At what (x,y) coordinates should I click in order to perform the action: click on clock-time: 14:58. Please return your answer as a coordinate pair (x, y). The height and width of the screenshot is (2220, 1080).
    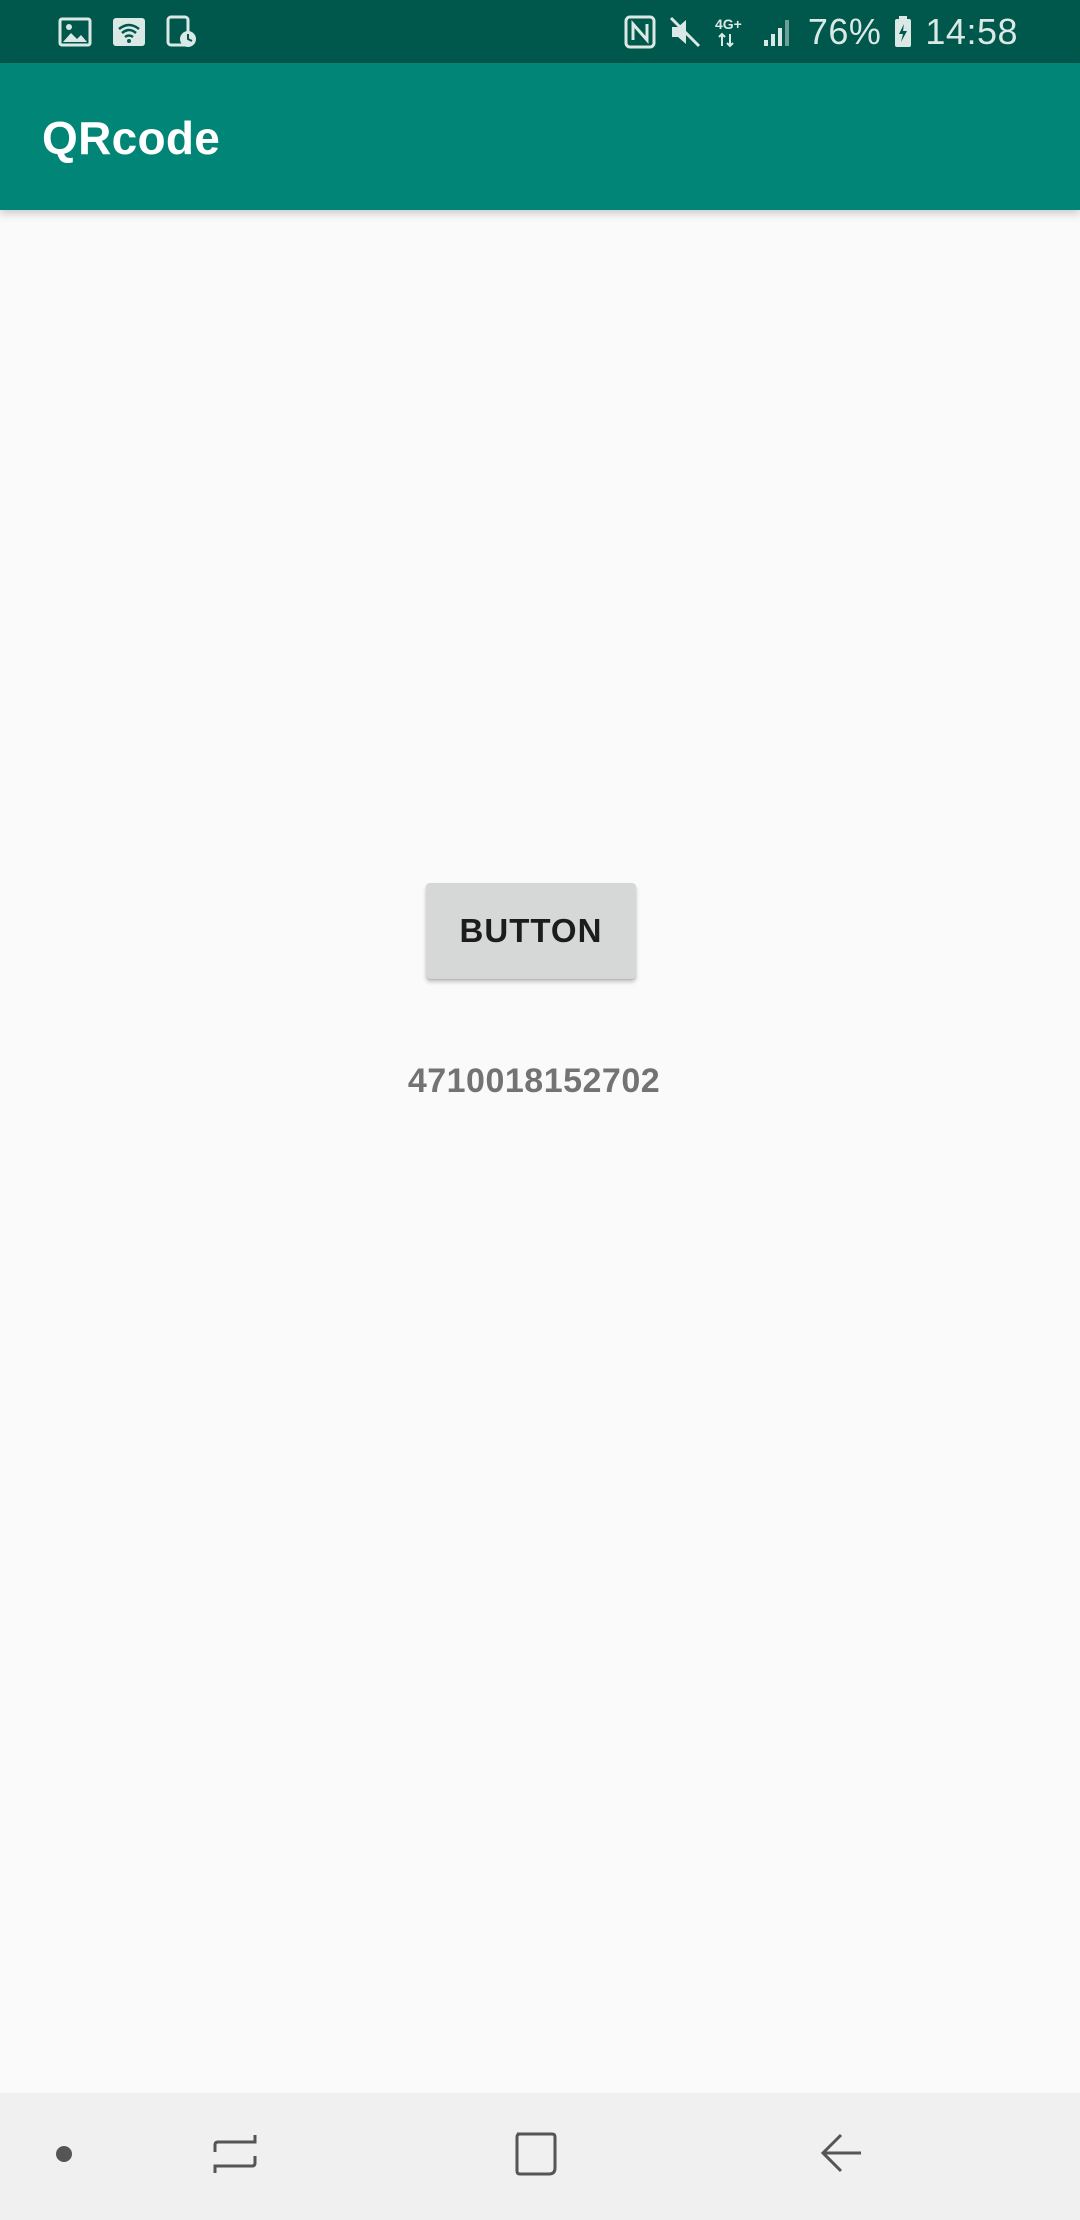
    Looking at the image, I should click on (971, 31).